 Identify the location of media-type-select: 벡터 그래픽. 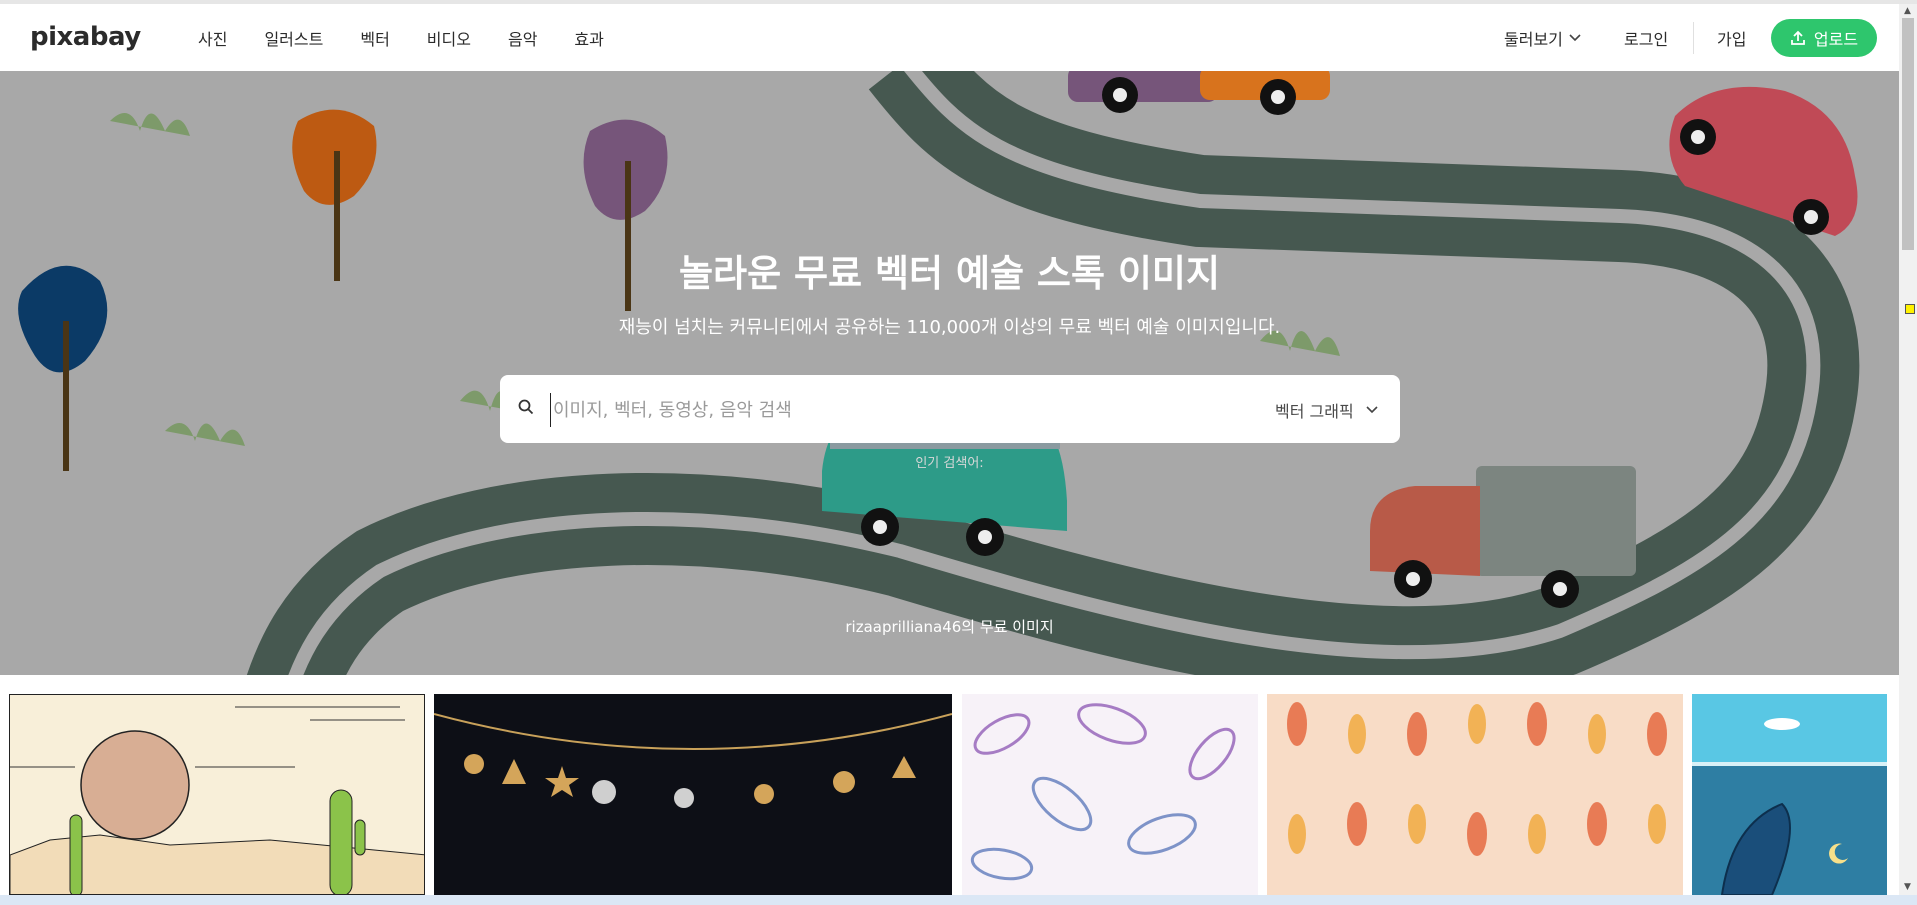
(1326, 410).